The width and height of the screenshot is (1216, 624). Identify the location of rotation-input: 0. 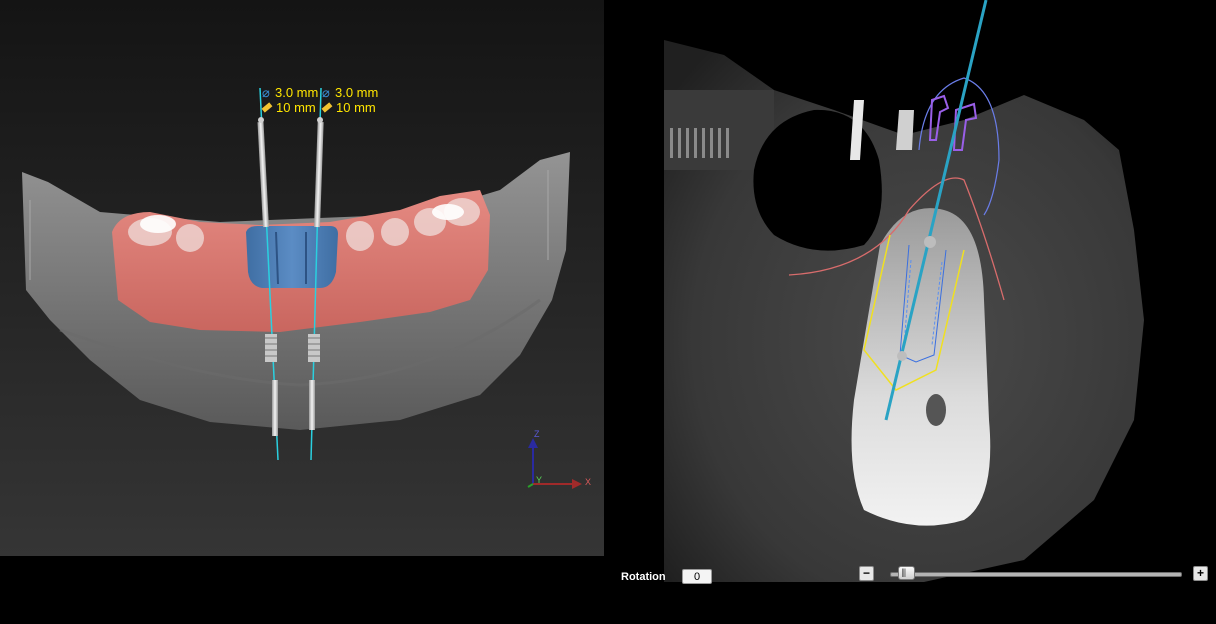
(697, 576).